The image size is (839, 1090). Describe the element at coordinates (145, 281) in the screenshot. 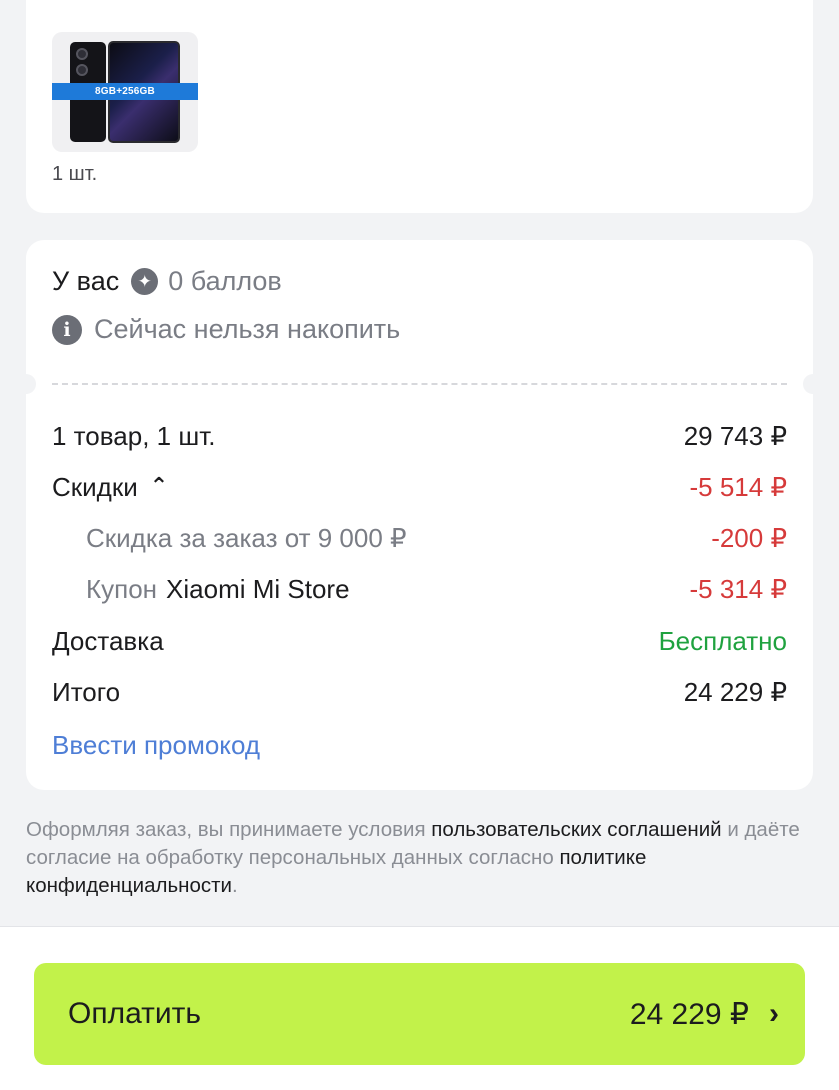

I see `bonus-coin-icon` at that location.